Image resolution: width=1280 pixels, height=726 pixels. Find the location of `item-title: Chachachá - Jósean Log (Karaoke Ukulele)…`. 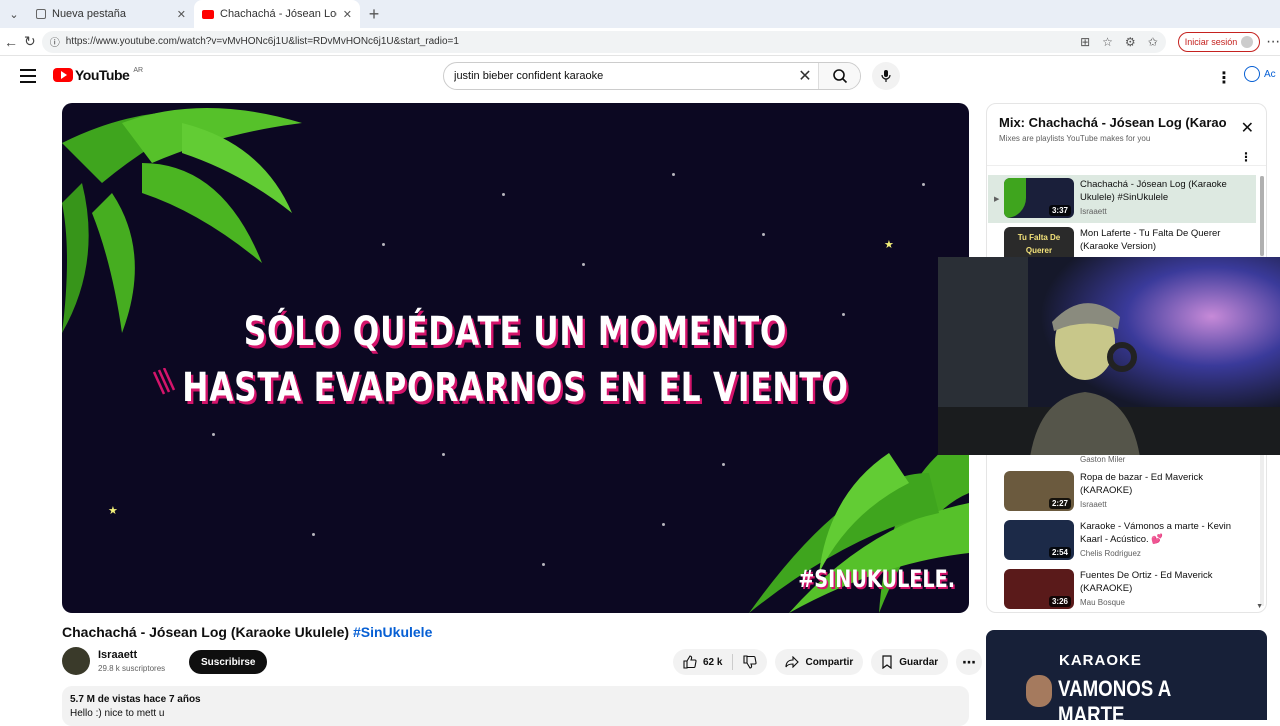

item-title: Chachachá - Jósean Log (Karaoke Ukulele)… is located at coordinates (1153, 191).